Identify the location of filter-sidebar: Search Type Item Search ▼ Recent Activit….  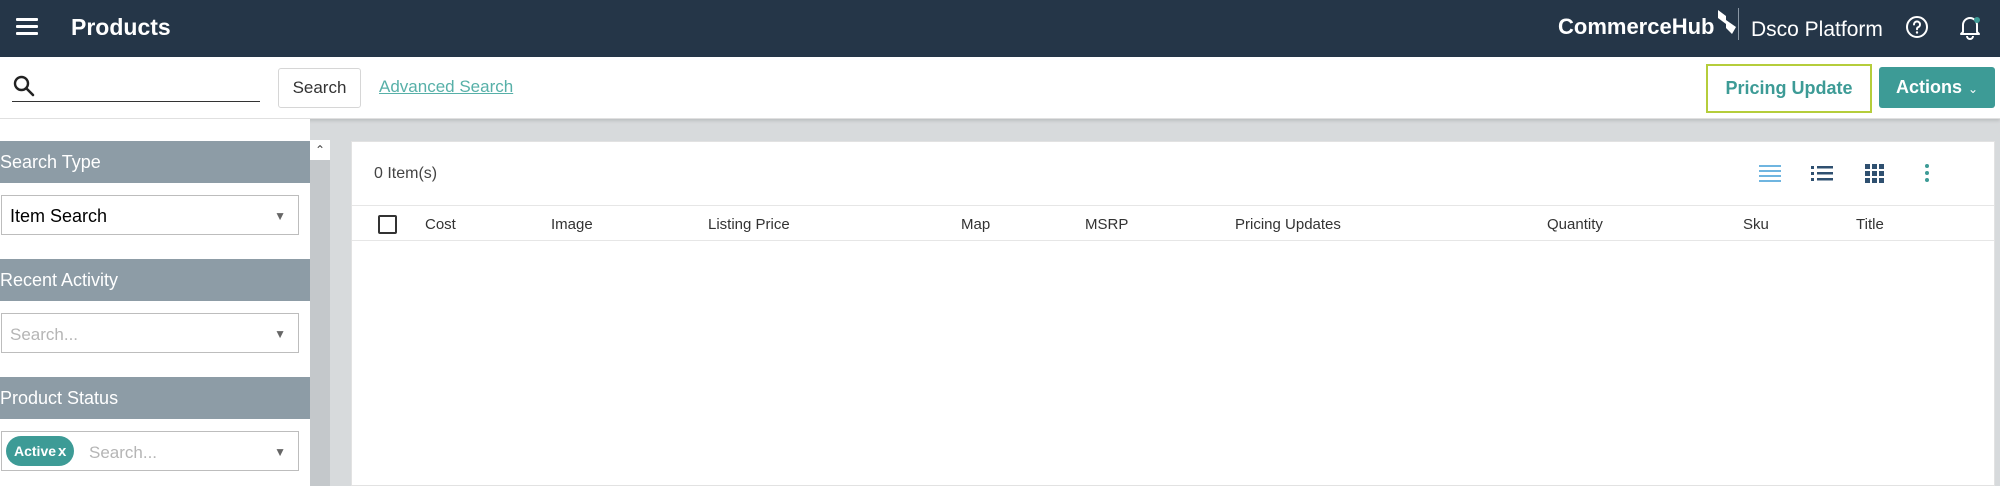
(155, 302).